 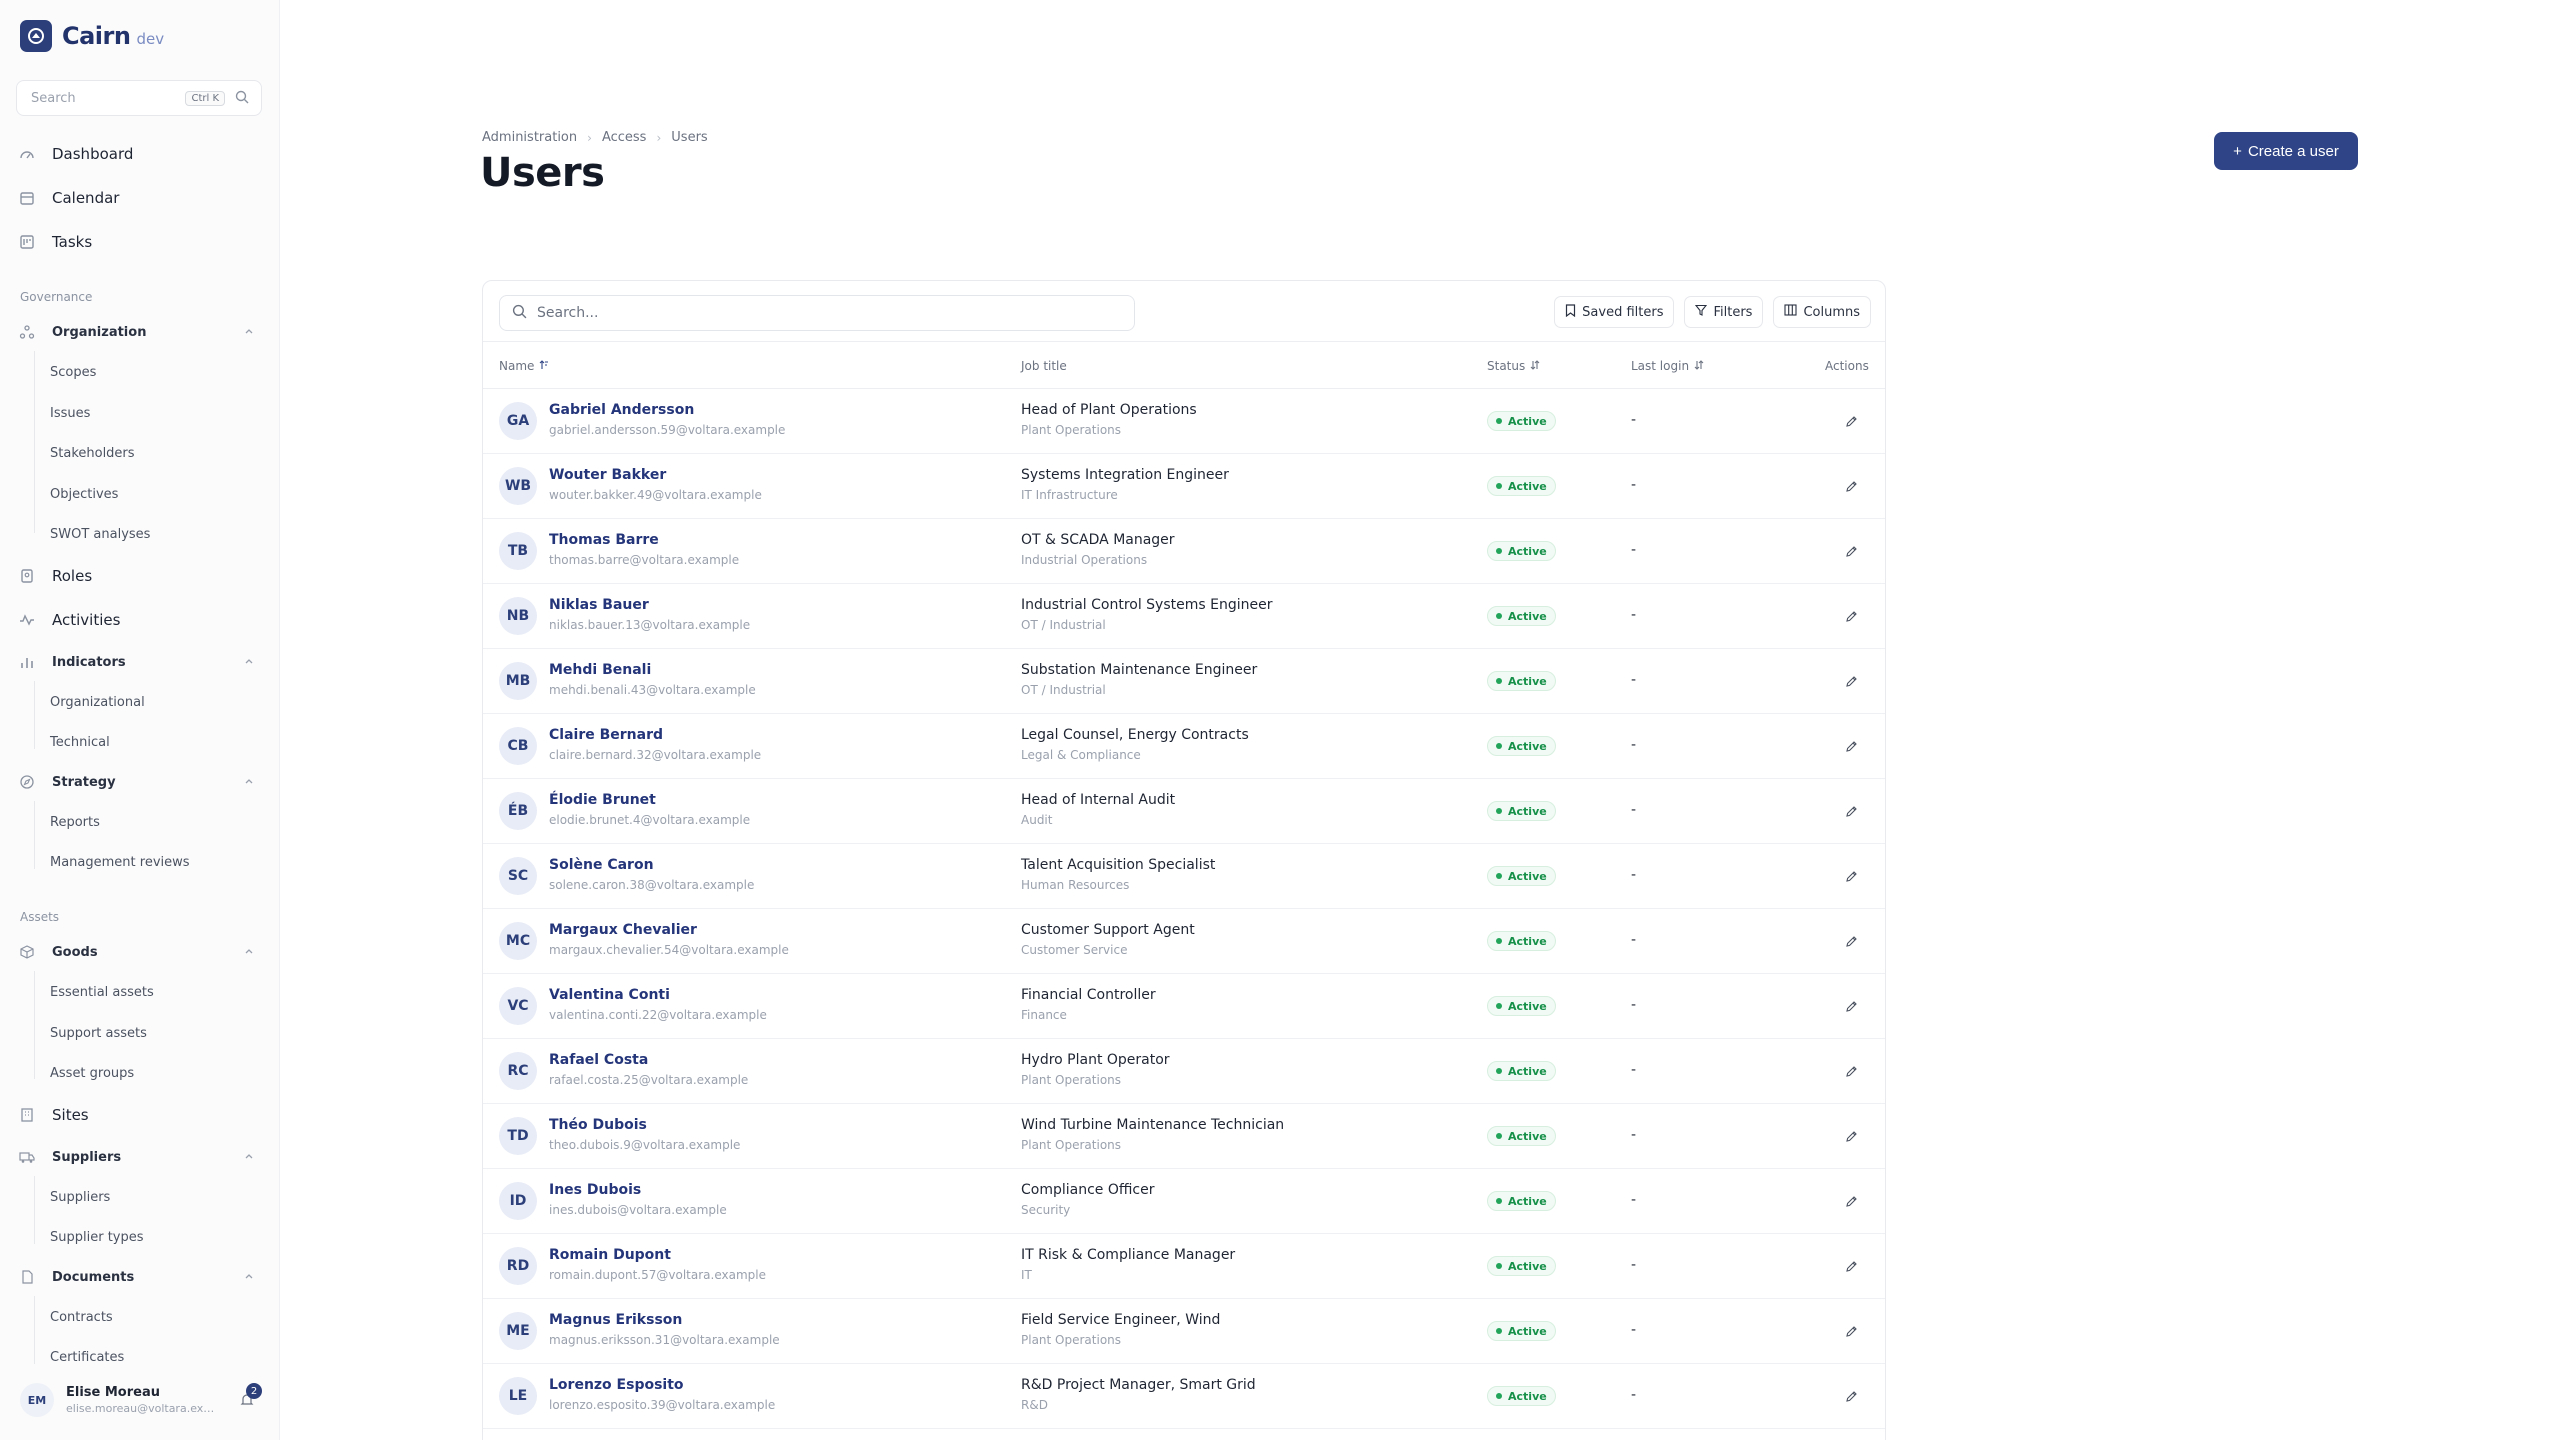 I want to click on sidebar-item-sites: Sites, so click(x=140, y=1115).